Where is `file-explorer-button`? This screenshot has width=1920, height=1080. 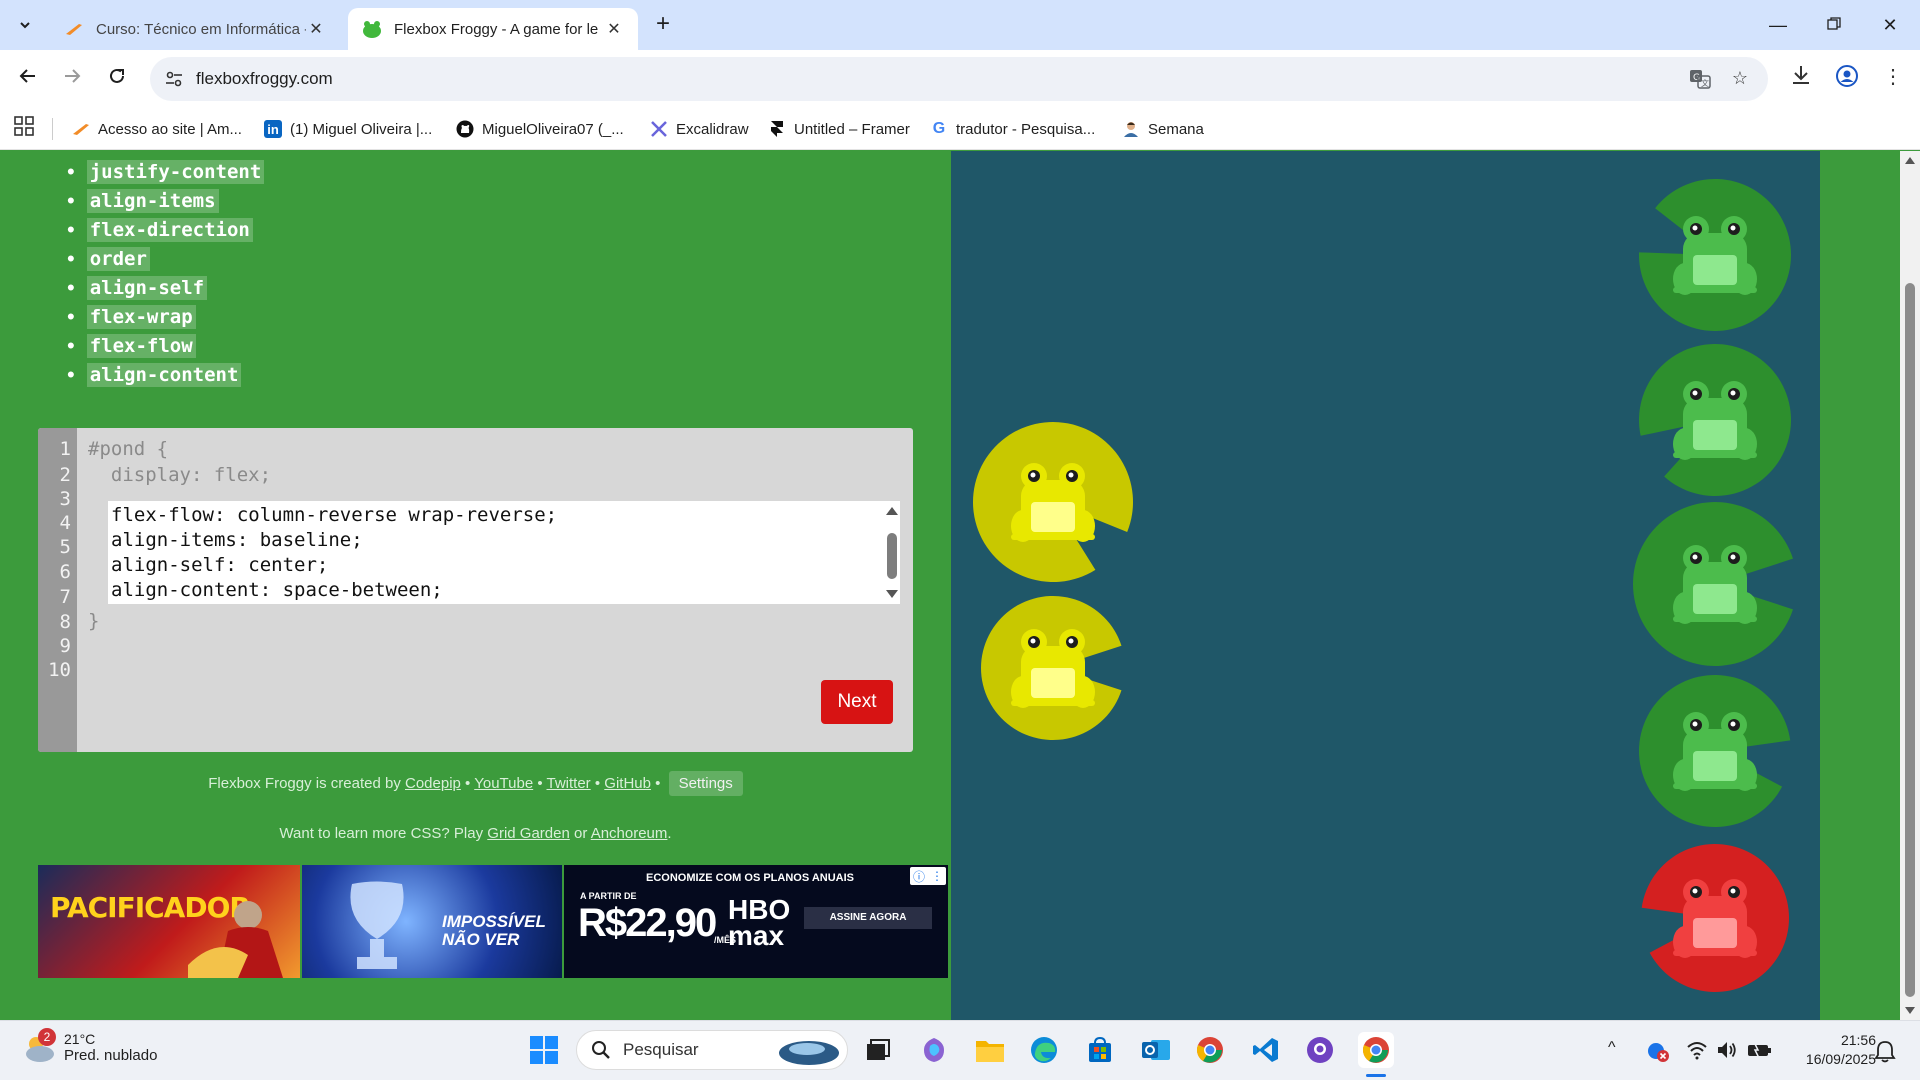
file-explorer-button is located at coordinates (990, 1050).